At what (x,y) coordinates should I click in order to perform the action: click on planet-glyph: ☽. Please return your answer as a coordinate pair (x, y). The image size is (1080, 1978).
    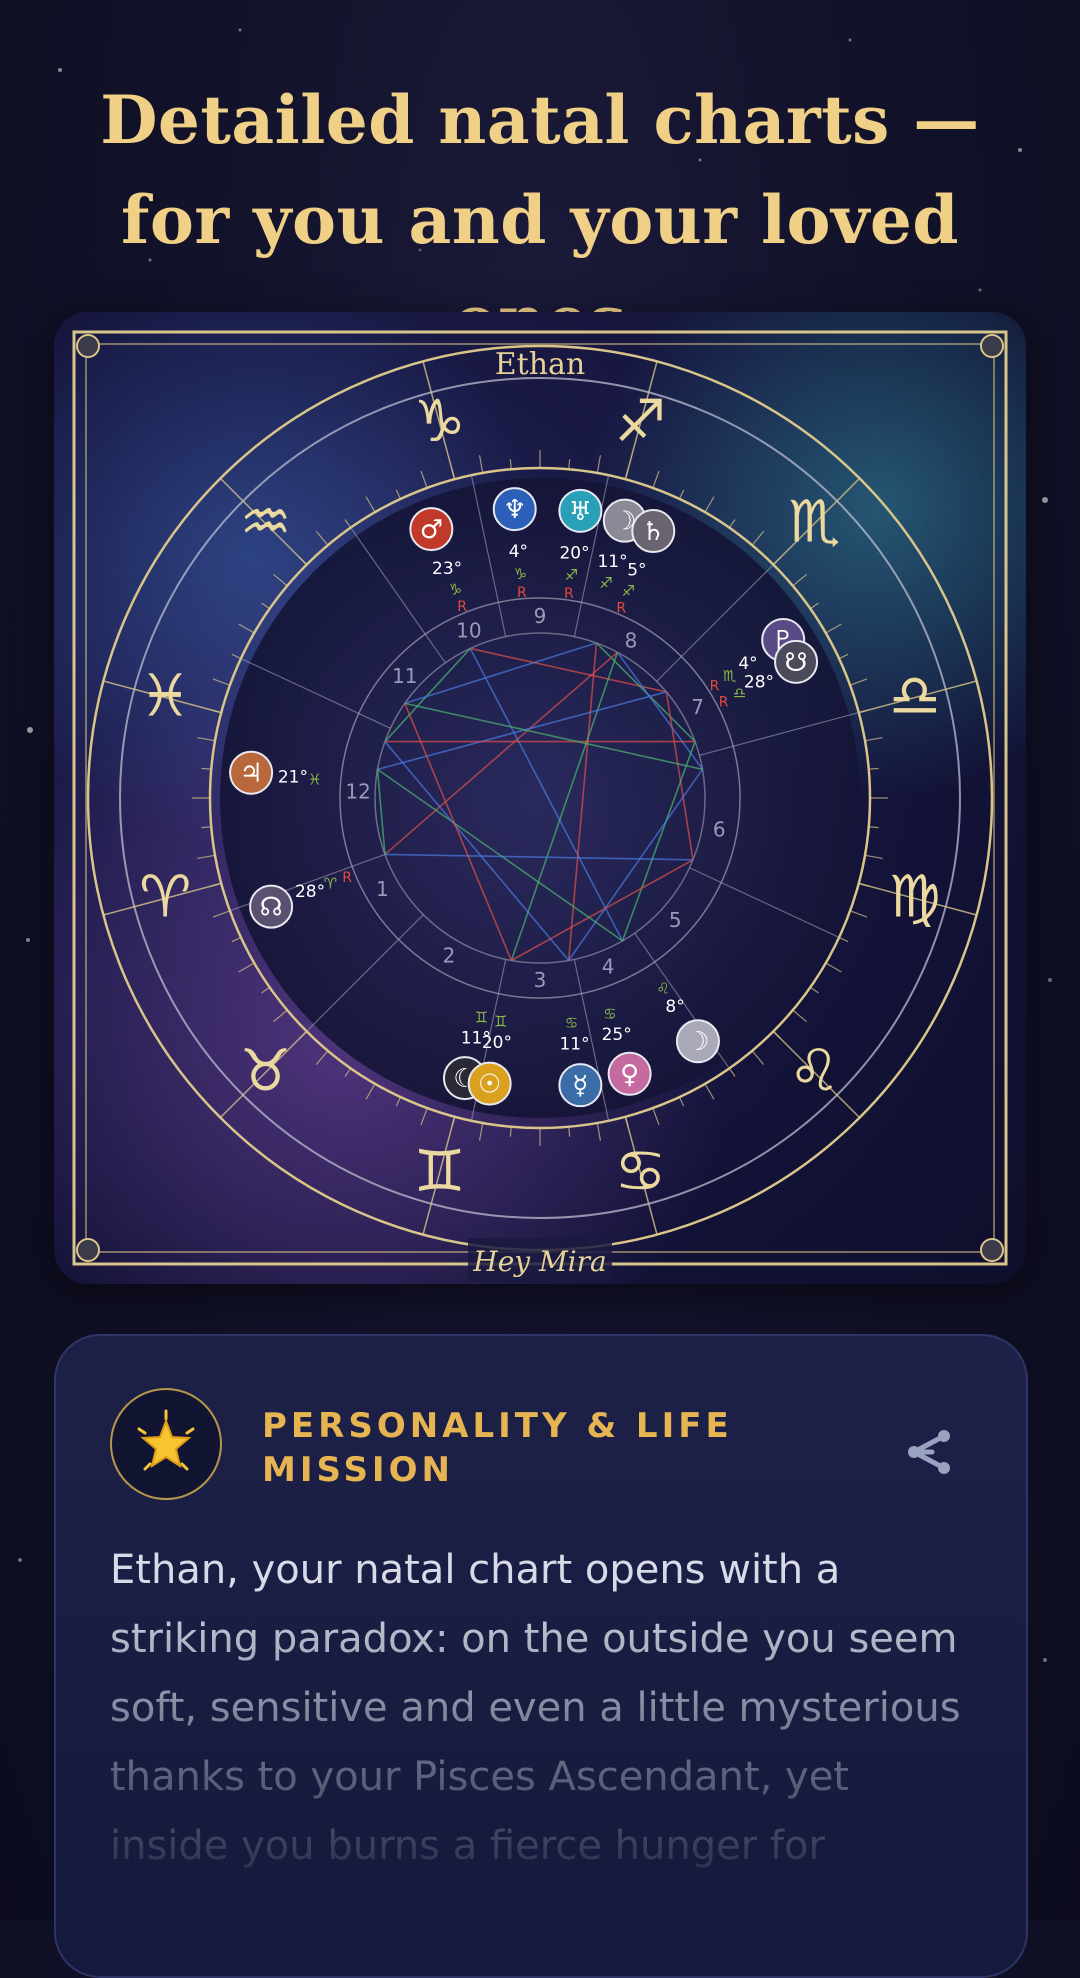
    Looking at the image, I should click on (697, 1042).